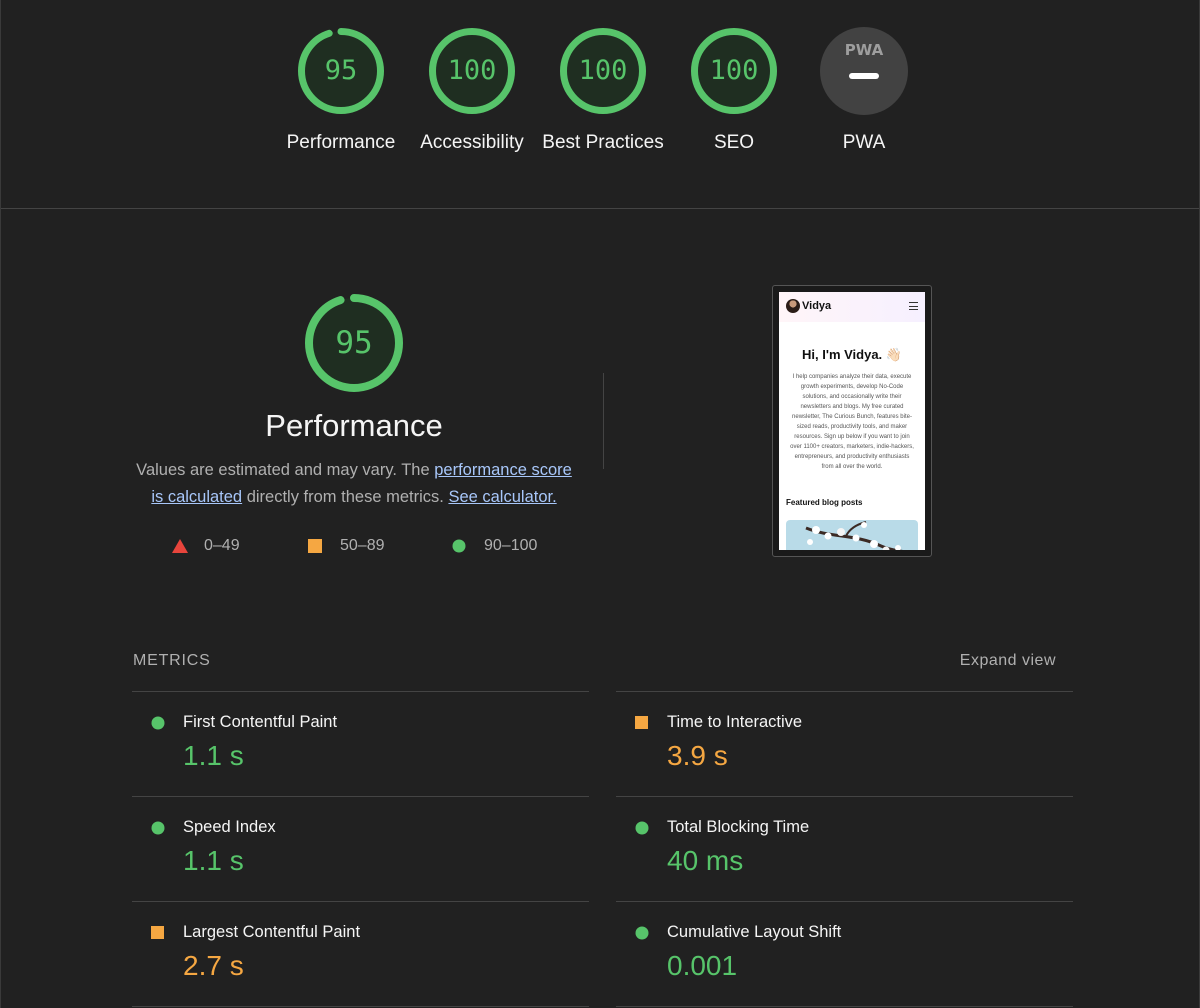  Describe the element at coordinates (817, 306) in the screenshot. I see `site-name: Vidya` at that location.